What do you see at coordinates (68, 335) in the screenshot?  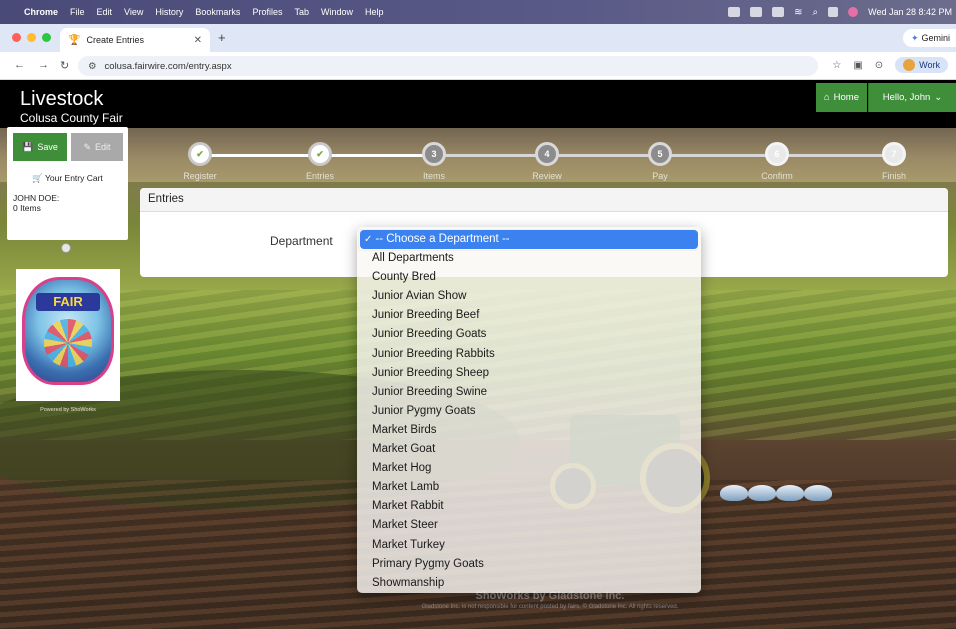 I see `fair-logo: FAIR` at bounding box center [68, 335].